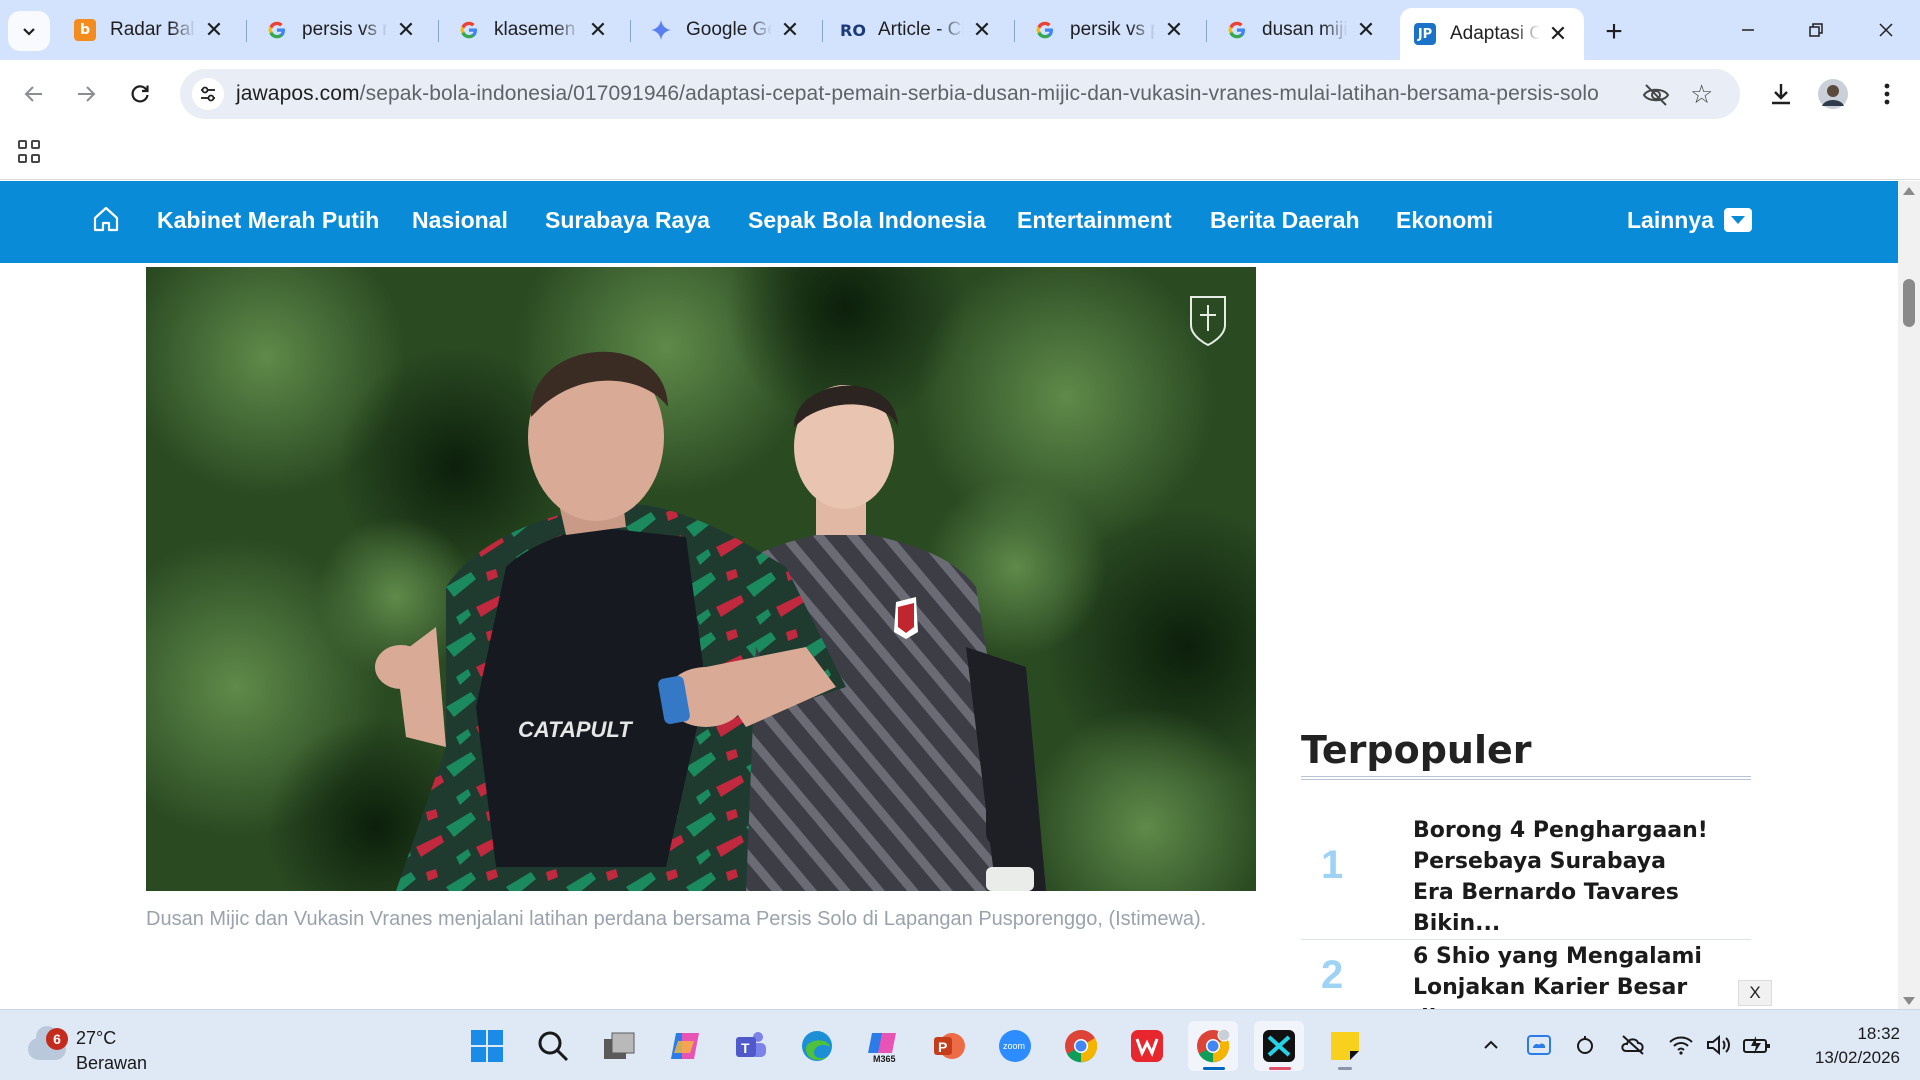 Image resolution: width=1920 pixels, height=1080 pixels. I want to click on wifi-icon, so click(1681, 1045).